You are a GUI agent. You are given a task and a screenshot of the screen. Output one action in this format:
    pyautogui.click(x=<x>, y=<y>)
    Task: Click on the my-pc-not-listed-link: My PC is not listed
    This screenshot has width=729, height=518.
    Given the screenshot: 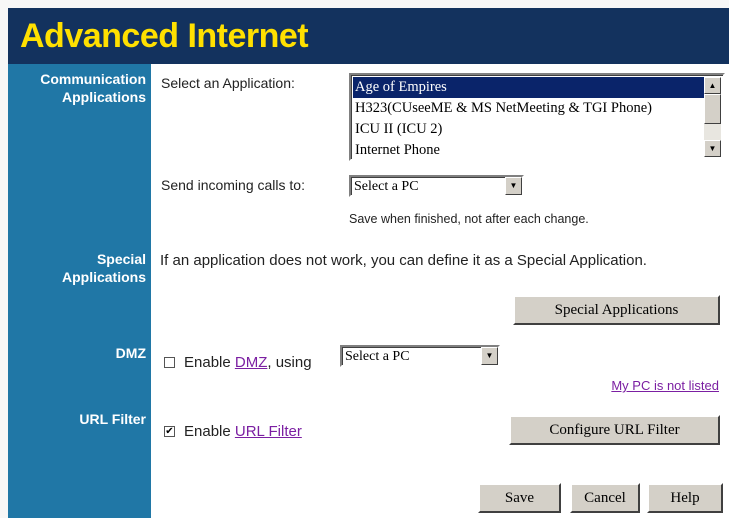 What is the action you would take?
    pyautogui.click(x=665, y=385)
    